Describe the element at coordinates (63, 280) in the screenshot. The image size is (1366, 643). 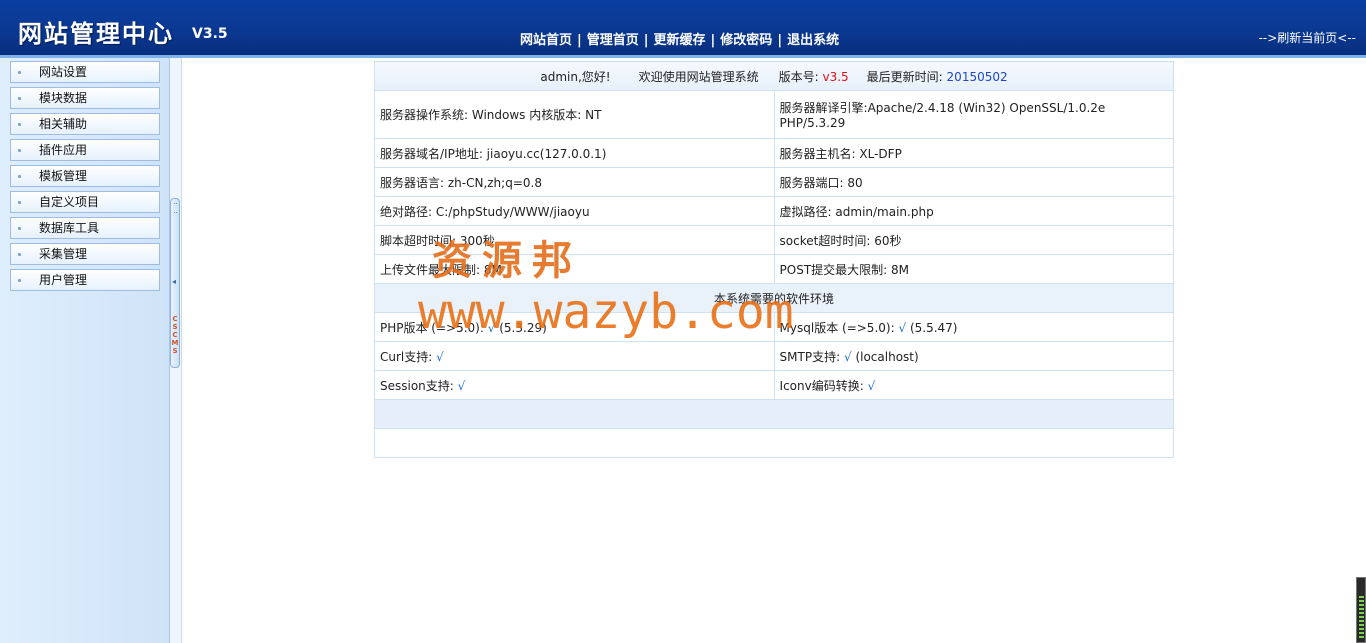
I see `sidebar-item-label: 用户管理` at that location.